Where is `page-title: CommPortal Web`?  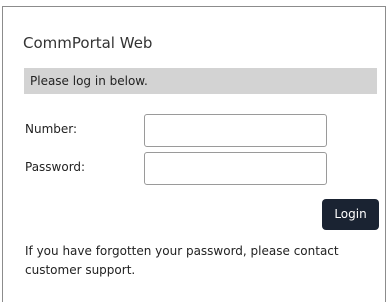 page-title: CommPortal Web is located at coordinates (88, 43).